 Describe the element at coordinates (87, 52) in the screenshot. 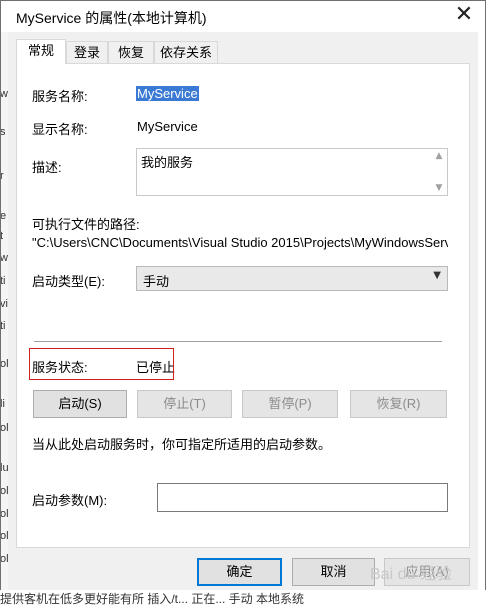

I see `tab-logon: 登录` at that location.